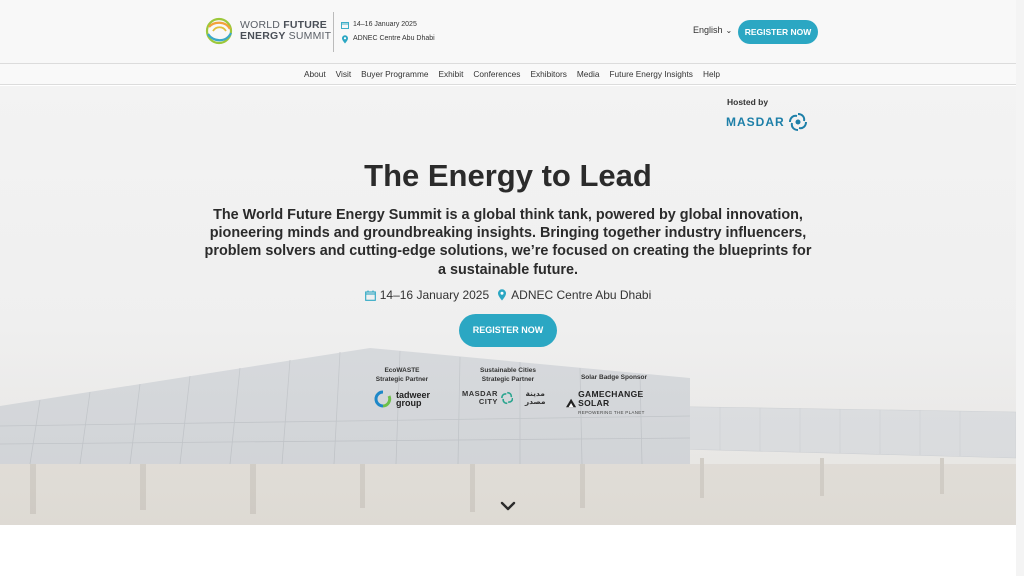  Describe the element at coordinates (263, 36) in the screenshot. I see `logo-line2-bold: ENERGY` at that location.